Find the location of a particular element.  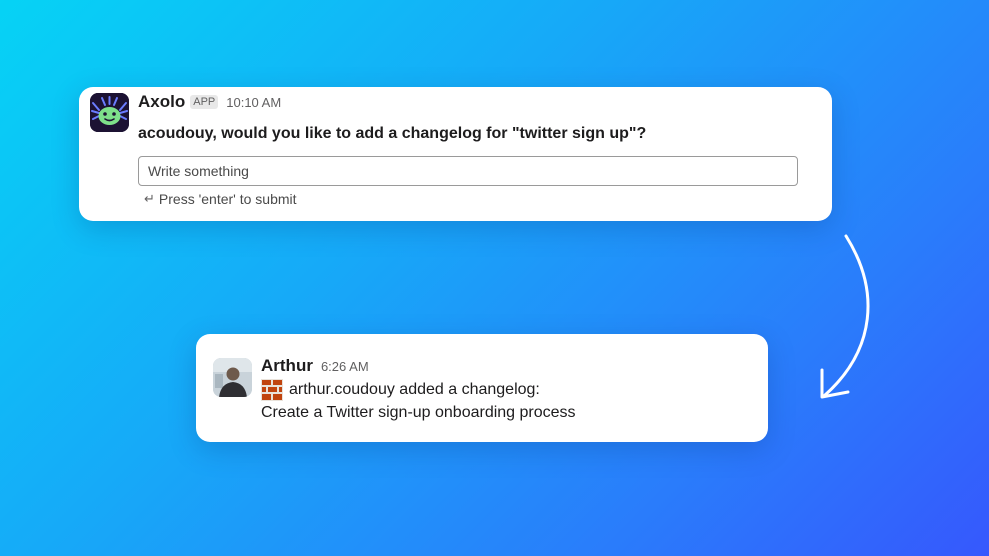

brick-icon is located at coordinates (272, 390).